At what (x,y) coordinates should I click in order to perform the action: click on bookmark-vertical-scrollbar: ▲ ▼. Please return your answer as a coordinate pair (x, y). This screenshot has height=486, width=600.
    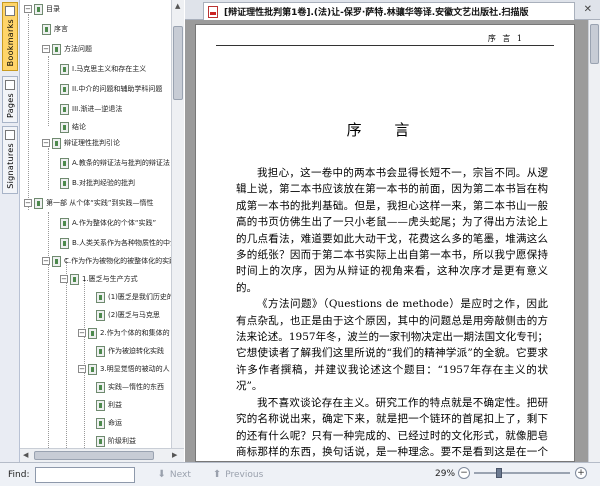
    Looking at the image, I should click on (177, 231).